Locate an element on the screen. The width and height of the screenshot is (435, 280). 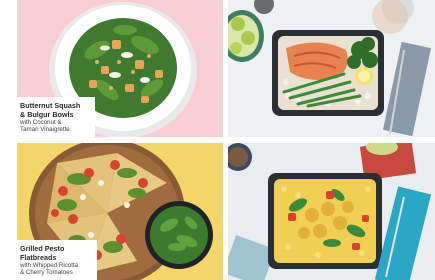
meal-subtitle: with Whipped Ricotta & Cherry Tomatoes is located at coordinates (49, 269).